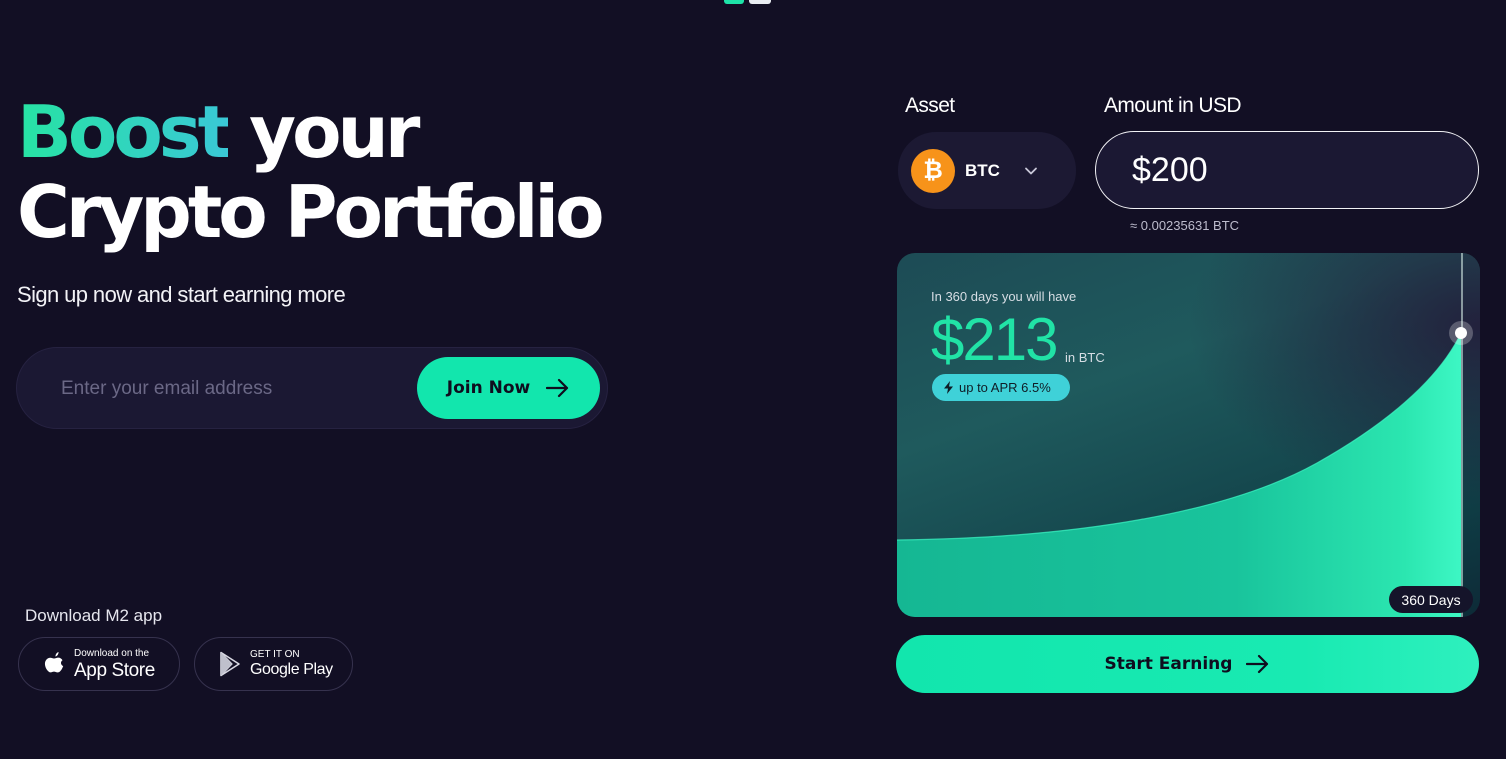  What do you see at coordinates (1431, 599) in the screenshot?
I see `days-badge: 360 Days` at bounding box center [1431, 599].